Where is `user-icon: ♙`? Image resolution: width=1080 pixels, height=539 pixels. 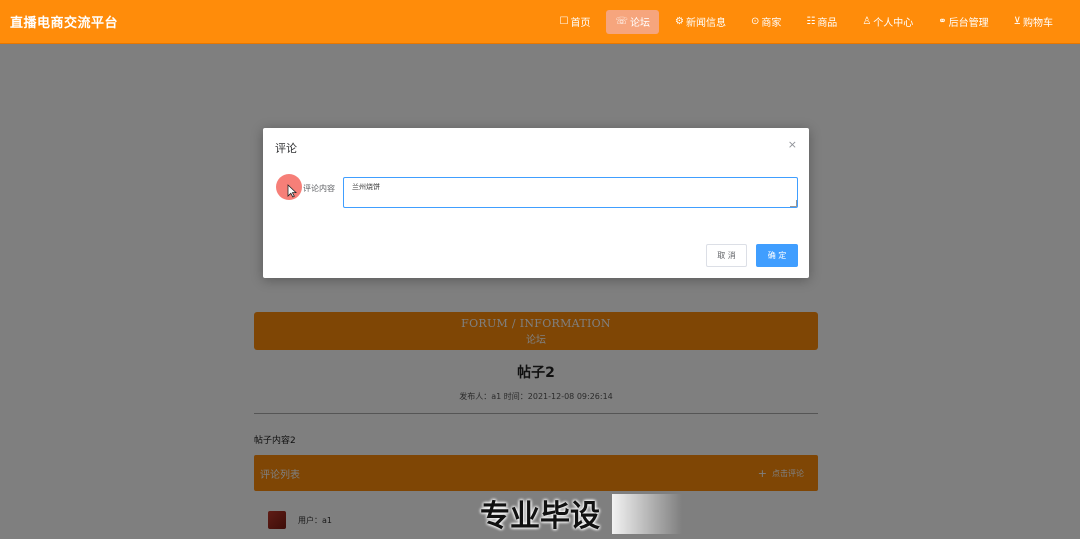
user-icon: ♙ is located at coordinates (867, 21).